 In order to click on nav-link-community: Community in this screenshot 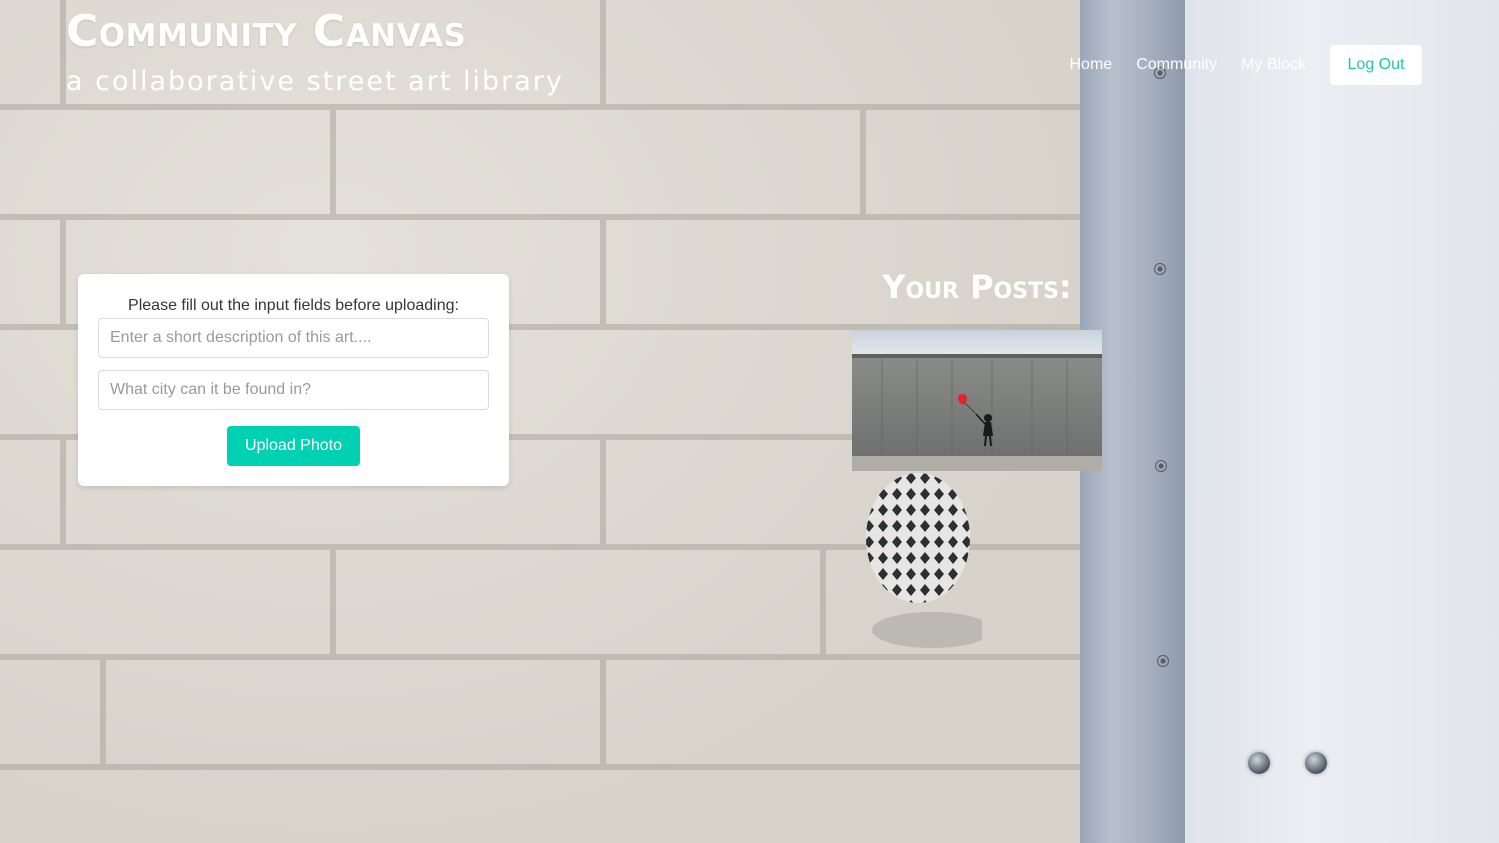, I will do `click(1176, 65)`.